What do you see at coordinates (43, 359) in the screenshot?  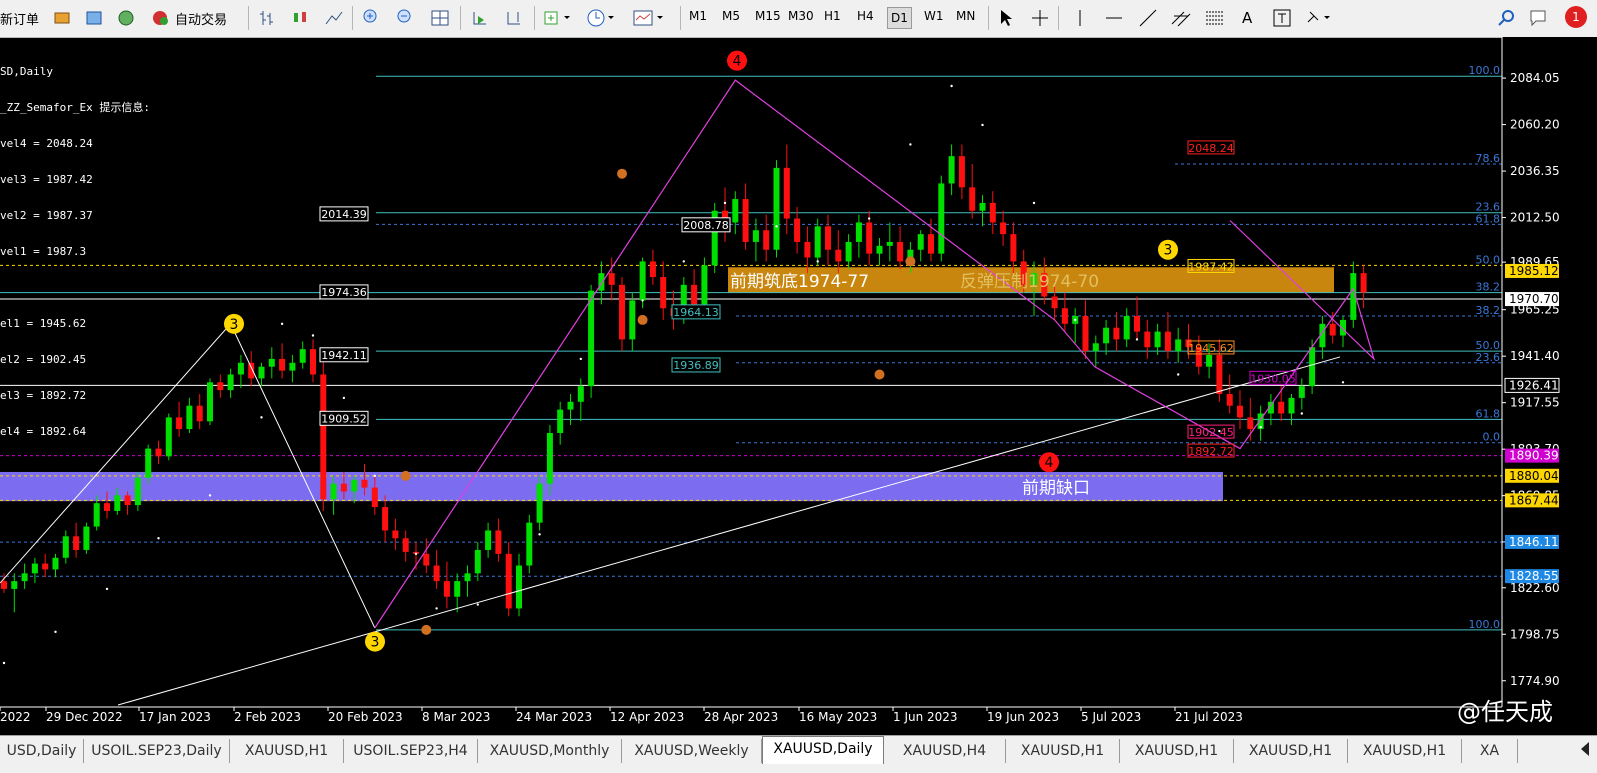 I see `indicator-line: el2 = 1902.45` at bounding box center [43, 359].